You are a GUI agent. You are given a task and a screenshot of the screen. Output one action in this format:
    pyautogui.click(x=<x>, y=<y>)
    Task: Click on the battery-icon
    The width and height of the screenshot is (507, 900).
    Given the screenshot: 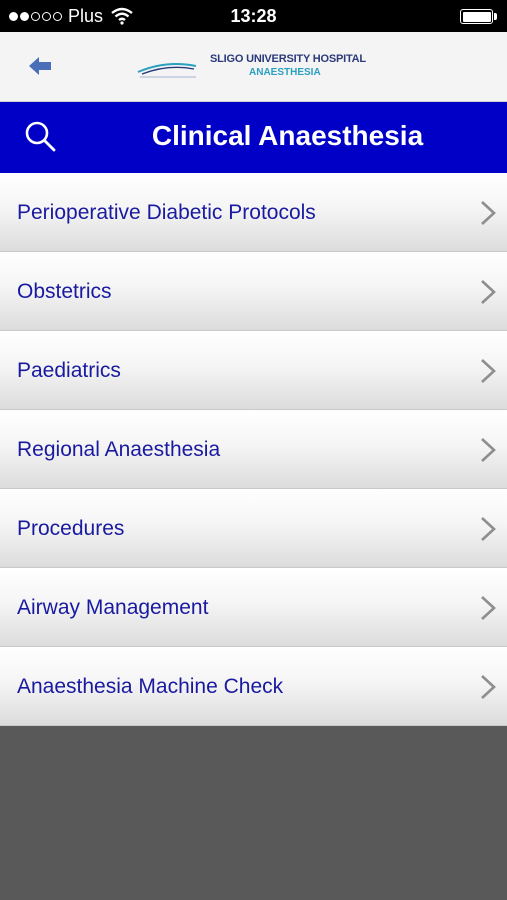 What is the action you would take?
    pyautogui.click(x=478, y=16)
    